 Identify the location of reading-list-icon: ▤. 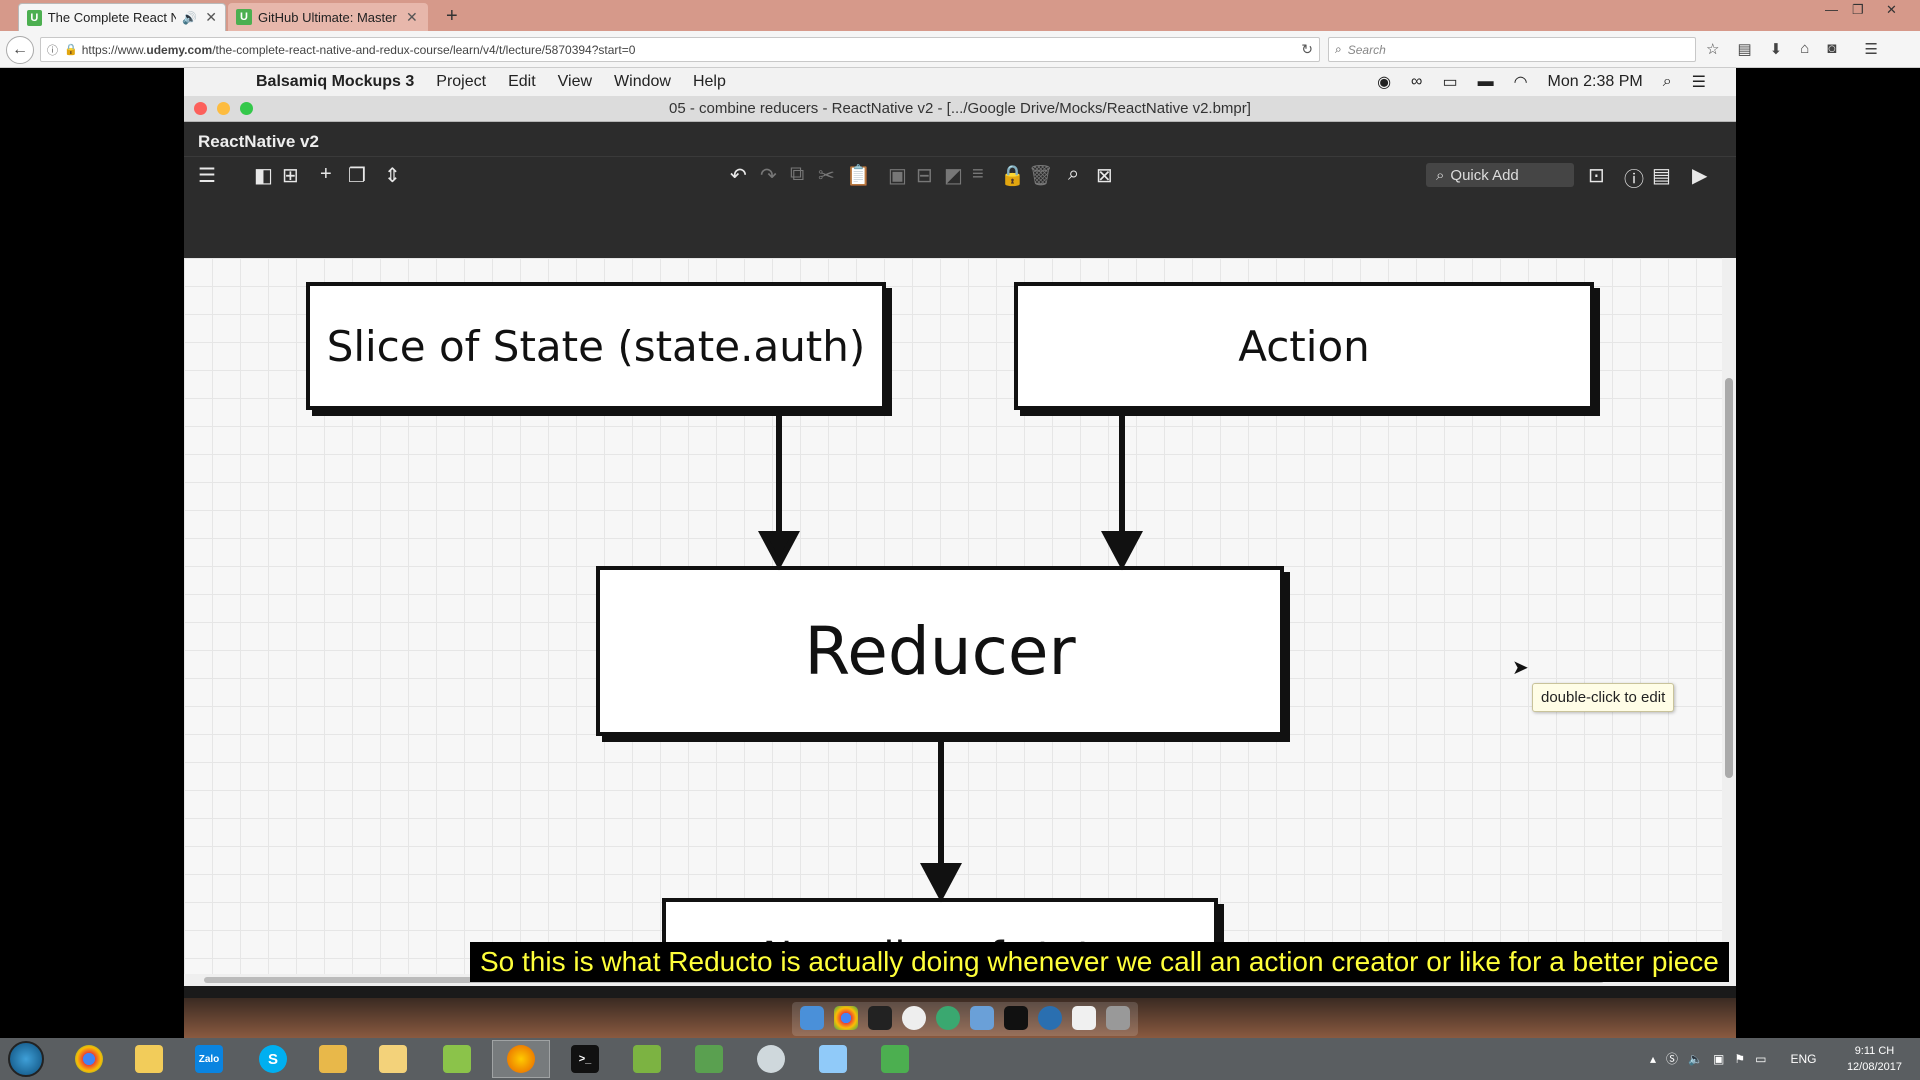
(1744, 49).